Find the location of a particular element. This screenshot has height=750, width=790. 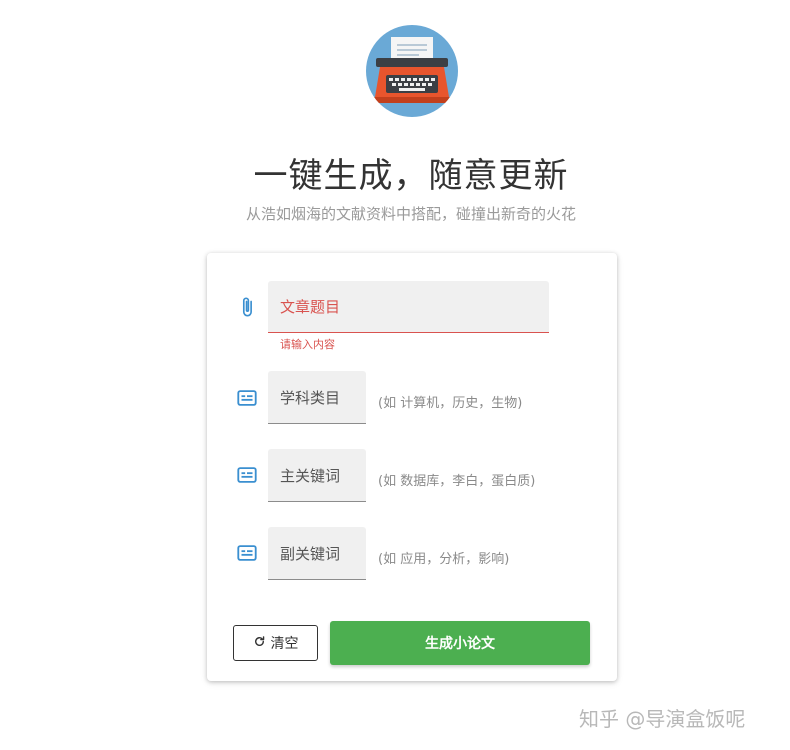

subject-input: 学科类目 is located at coordinates (317, 397).